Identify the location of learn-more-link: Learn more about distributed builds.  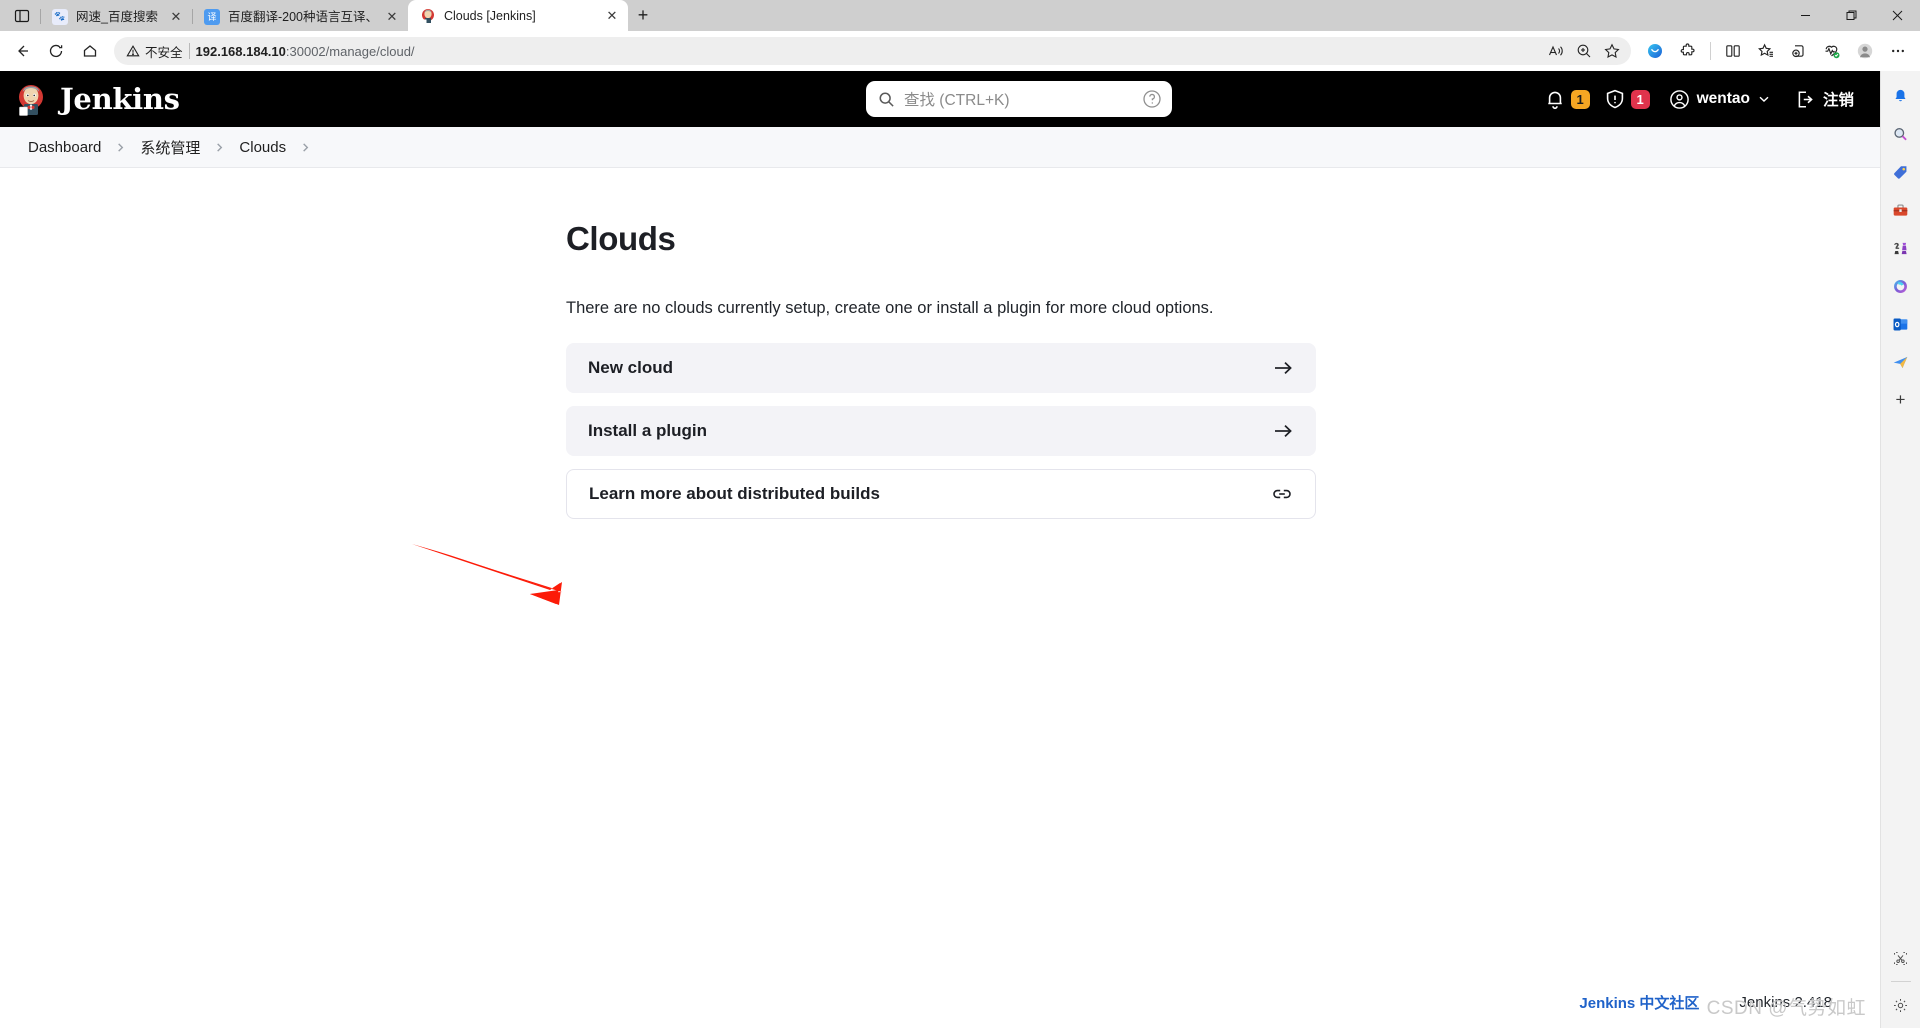
(941, 494).